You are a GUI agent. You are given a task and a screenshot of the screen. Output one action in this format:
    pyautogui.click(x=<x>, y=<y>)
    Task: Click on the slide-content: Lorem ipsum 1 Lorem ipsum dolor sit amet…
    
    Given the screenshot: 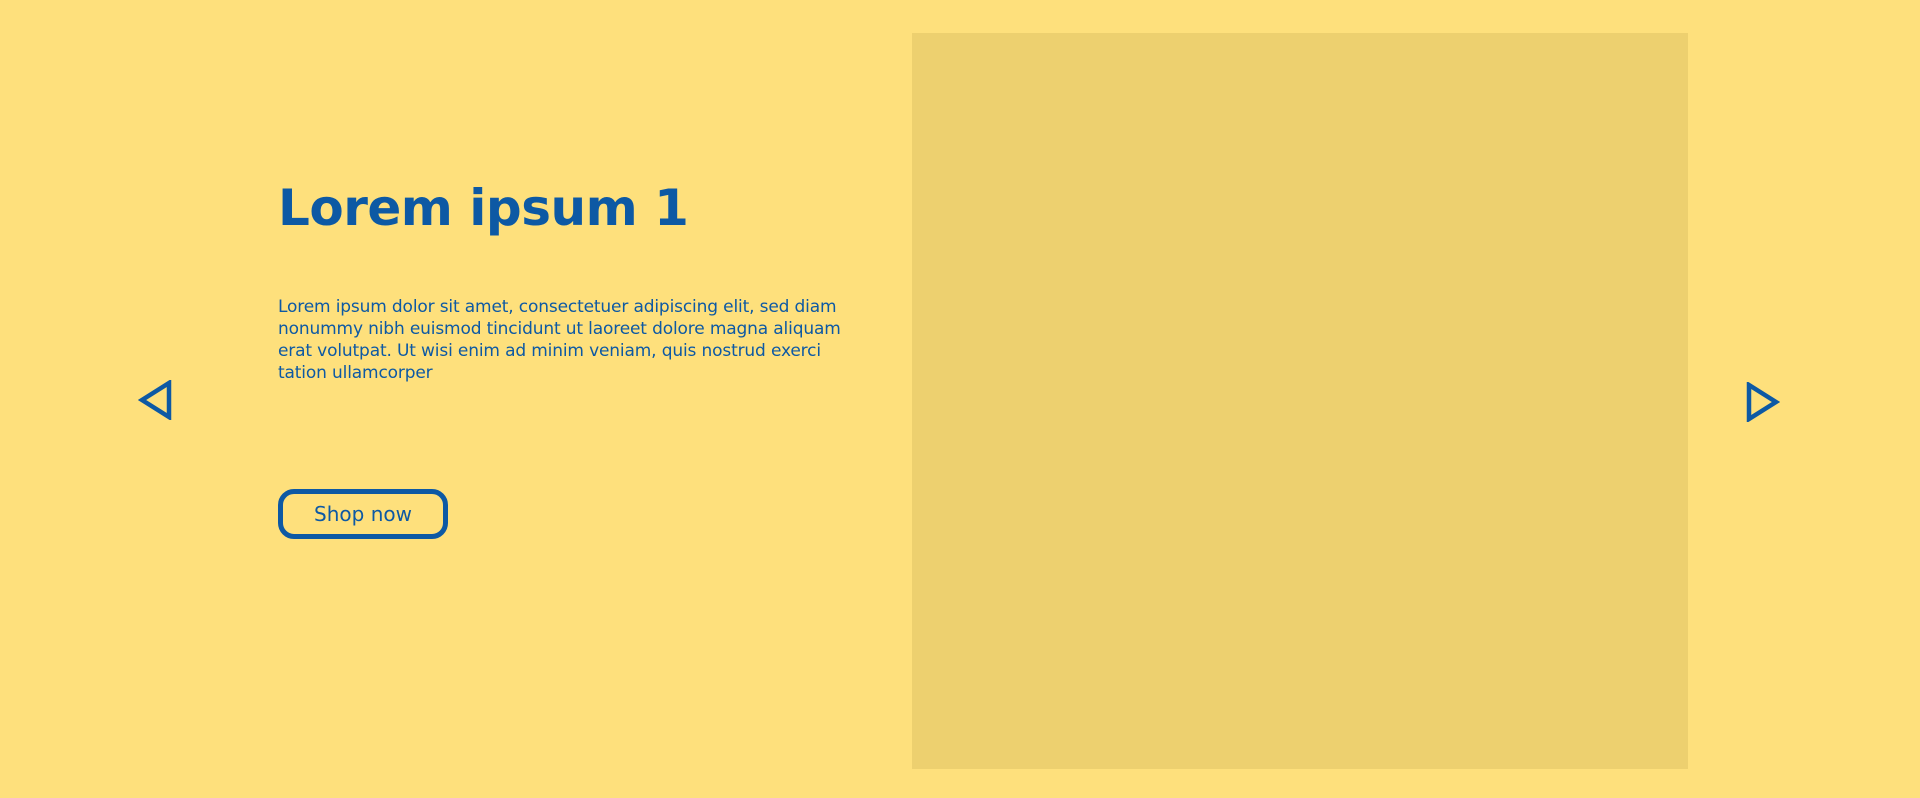 What is the action you would take?
    pyautogui.click(x=568, y=277)
    